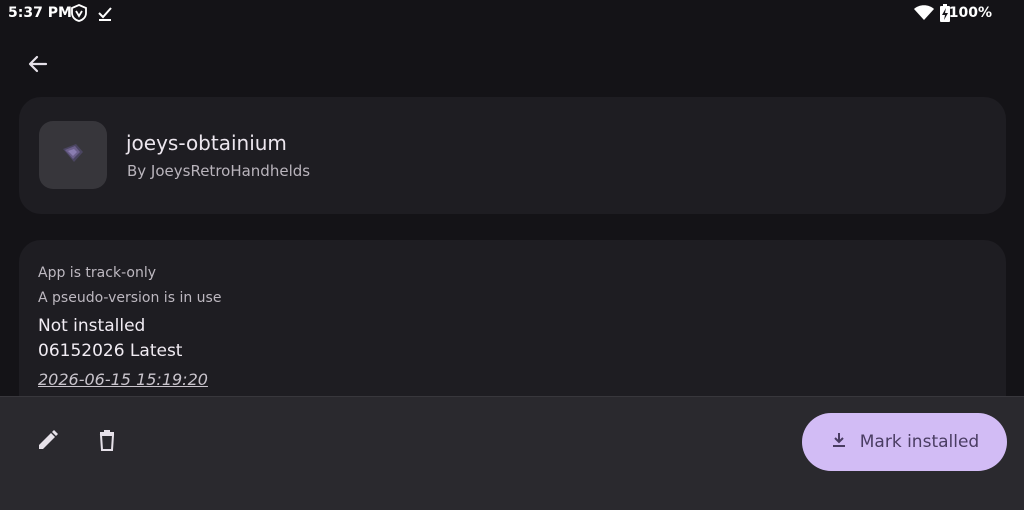 The width and height of the screenshot is (1024, 510). I want to click on pencil-icon, so click(48, 442).